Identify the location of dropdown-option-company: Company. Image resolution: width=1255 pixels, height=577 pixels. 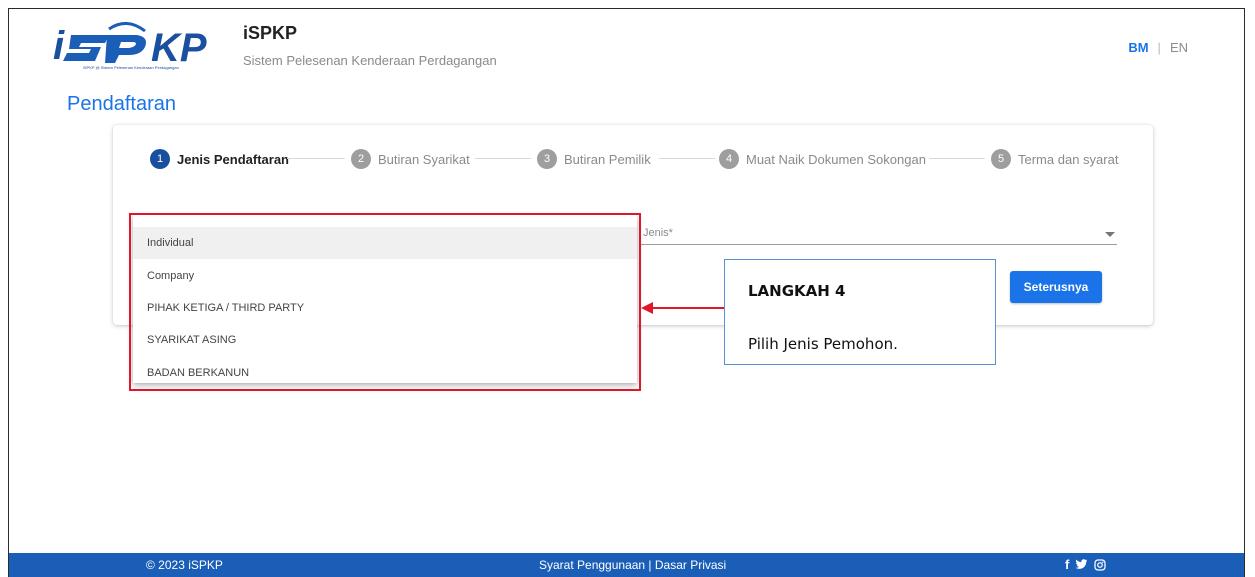
(385, 276).